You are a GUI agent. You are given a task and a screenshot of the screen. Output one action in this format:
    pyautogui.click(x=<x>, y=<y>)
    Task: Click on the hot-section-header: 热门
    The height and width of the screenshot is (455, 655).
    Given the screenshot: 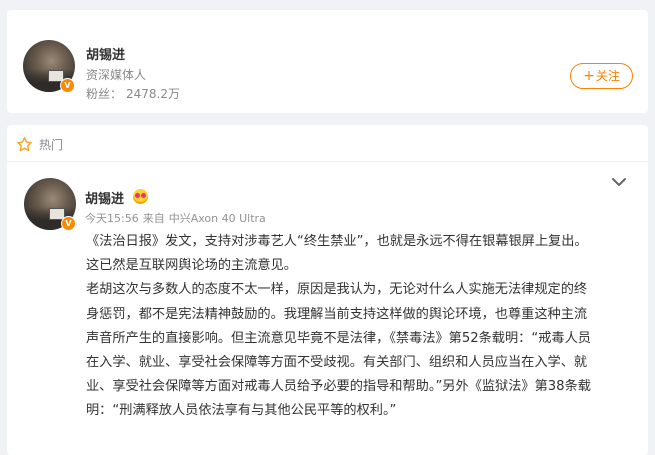 What is the action you would take?
    pyautogui.click(x=39, y=144)
    